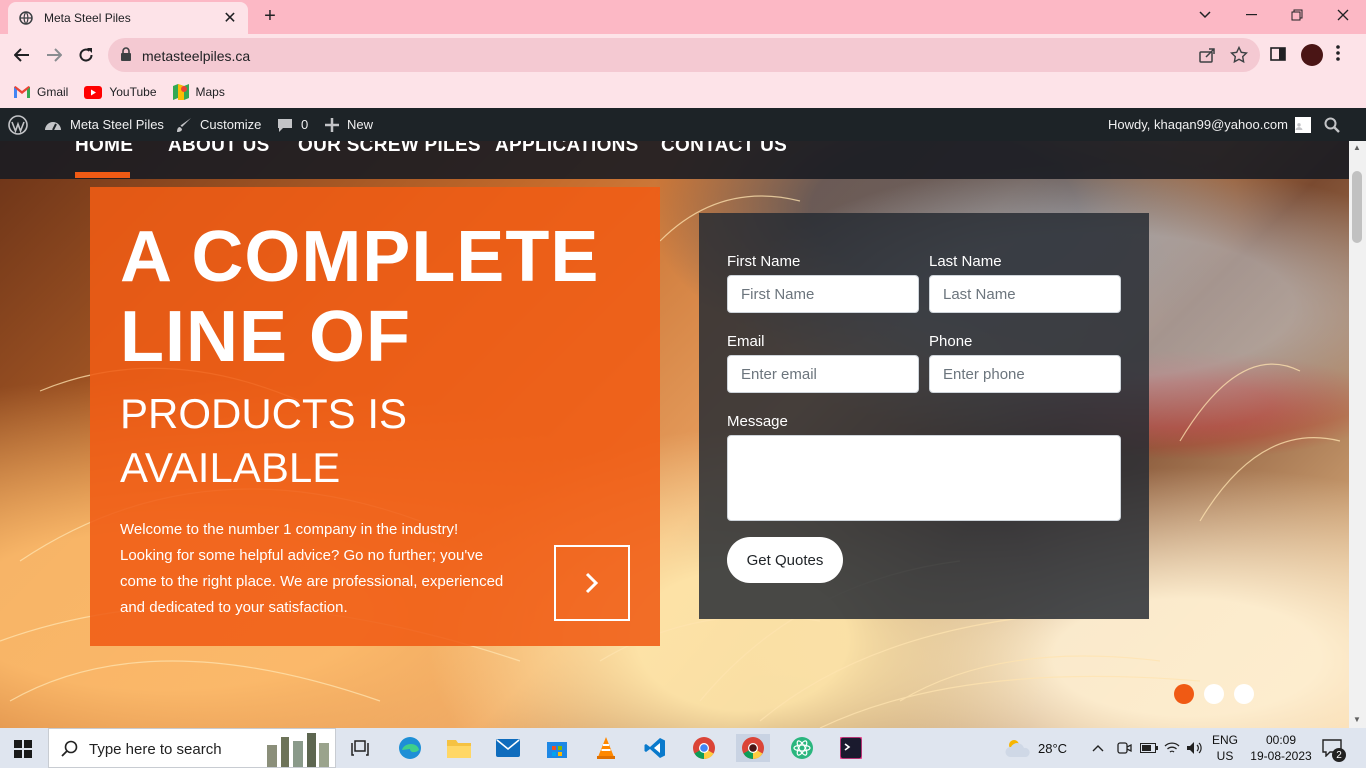 The height and width of the screenshot is (772, 1366). Describe the element at coordinates (1281, 748) in the screenshot. I see `clock: 00:09 19-08-2023` at that location.